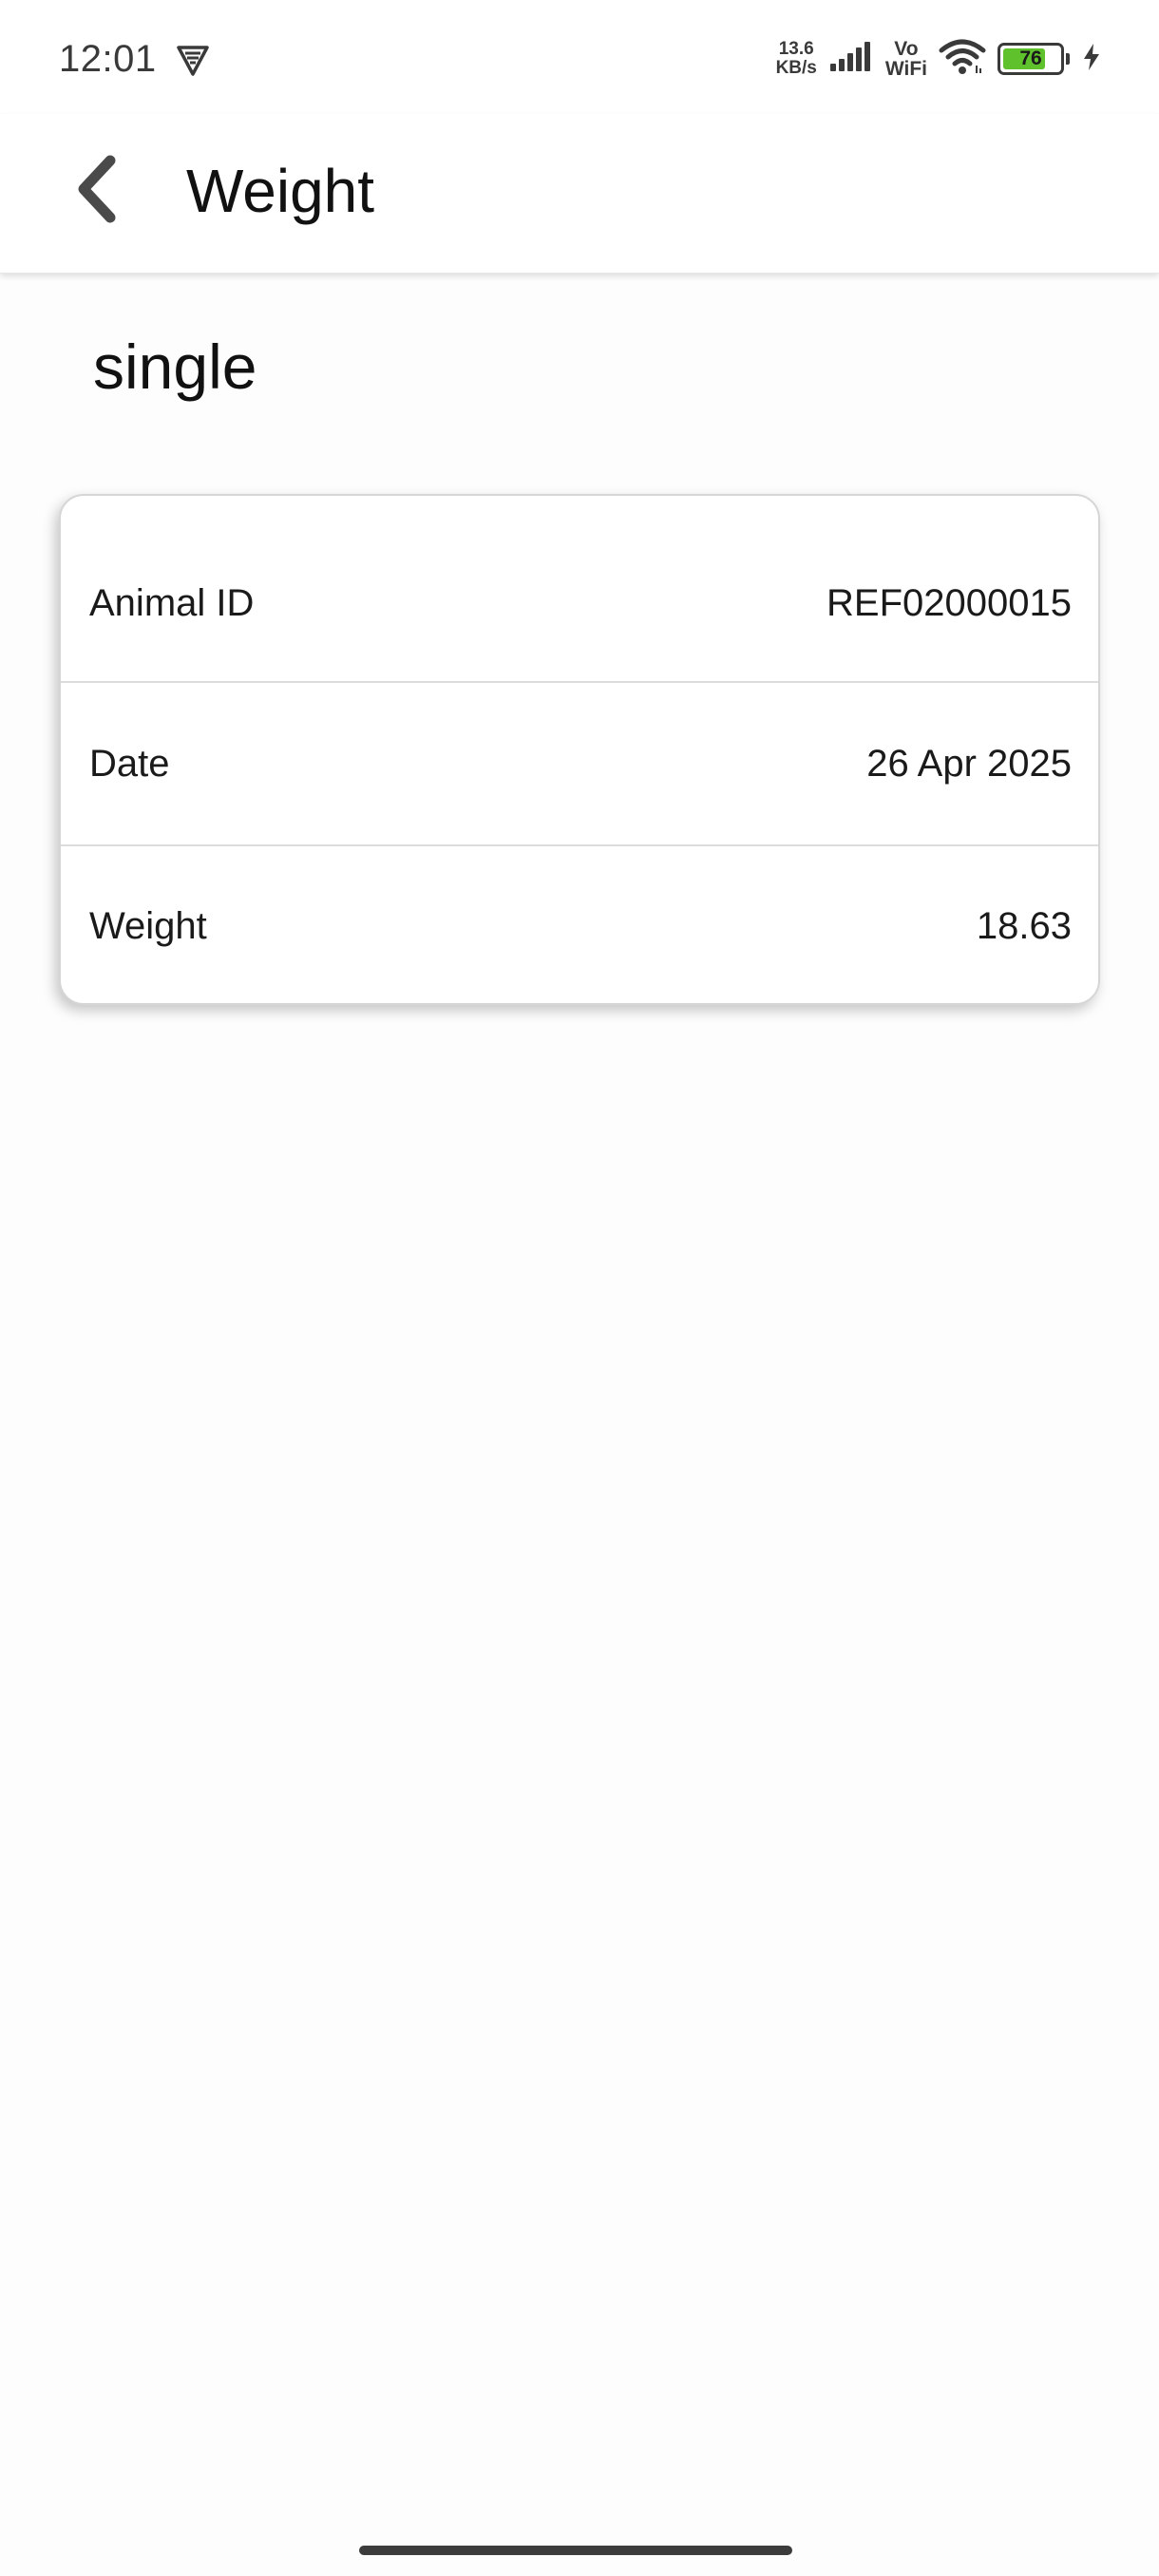 Image resolution: width=1159 pixels, height=2576 pixels. I want to click on detail-row-weight: Weight 18.63, so click(579, 924).